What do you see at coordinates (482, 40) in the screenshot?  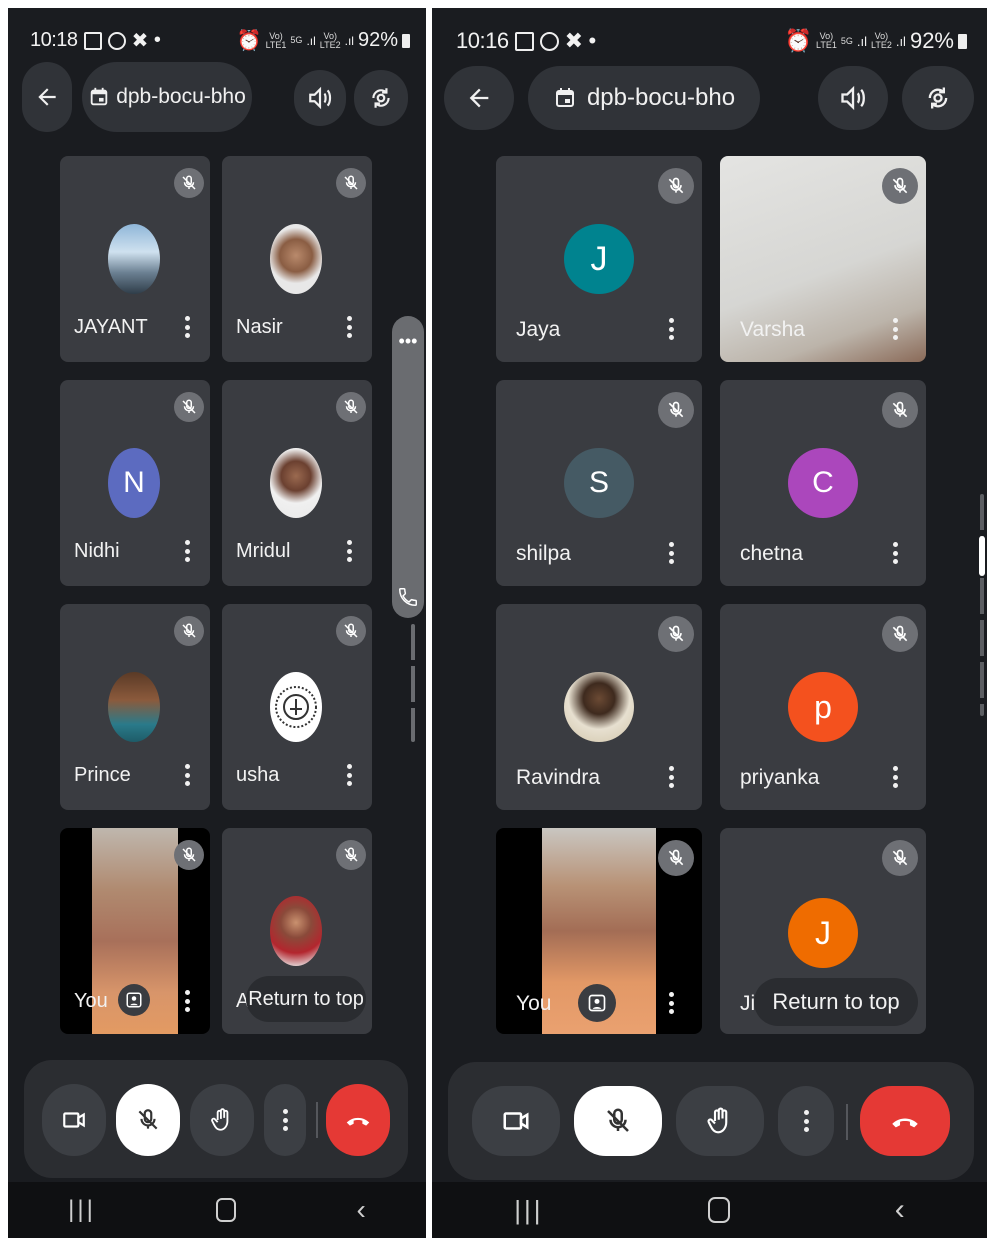 I see `status-time: 10:16` at bounding box center [482, 40].